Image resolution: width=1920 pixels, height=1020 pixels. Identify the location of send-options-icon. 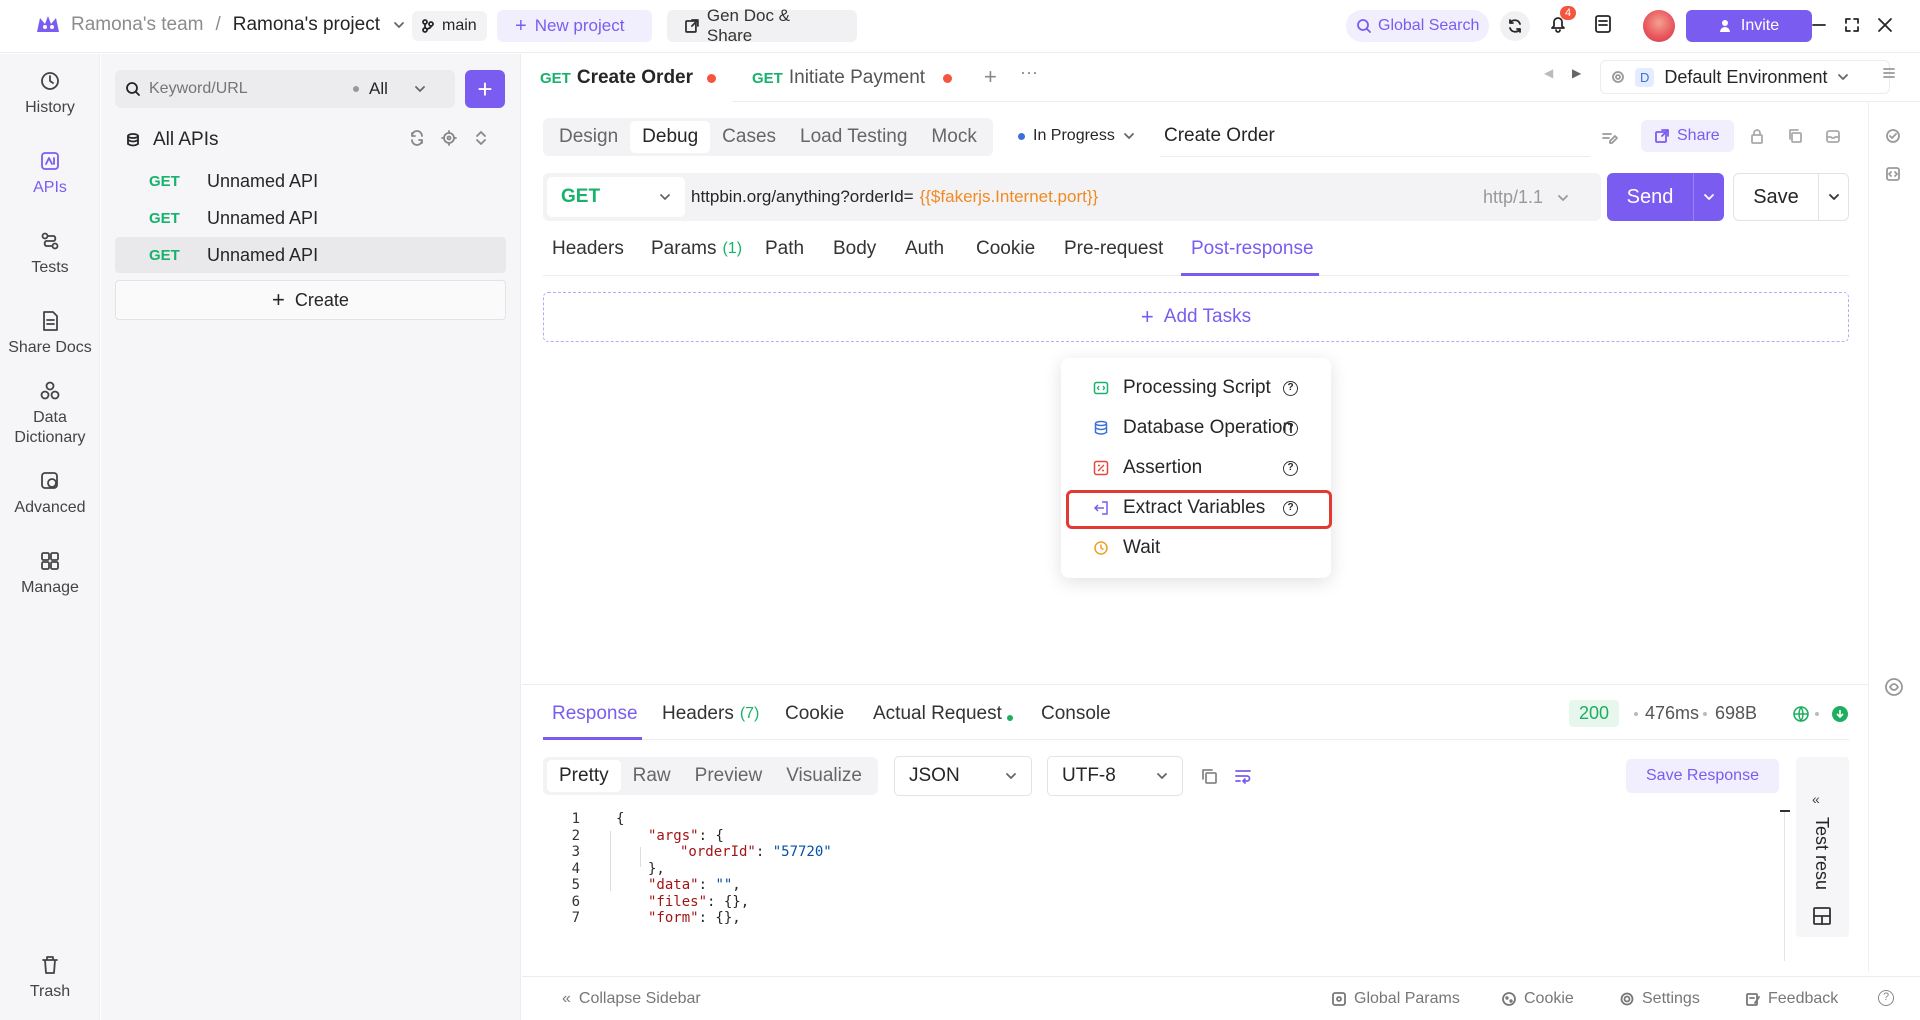
(1709, 197).